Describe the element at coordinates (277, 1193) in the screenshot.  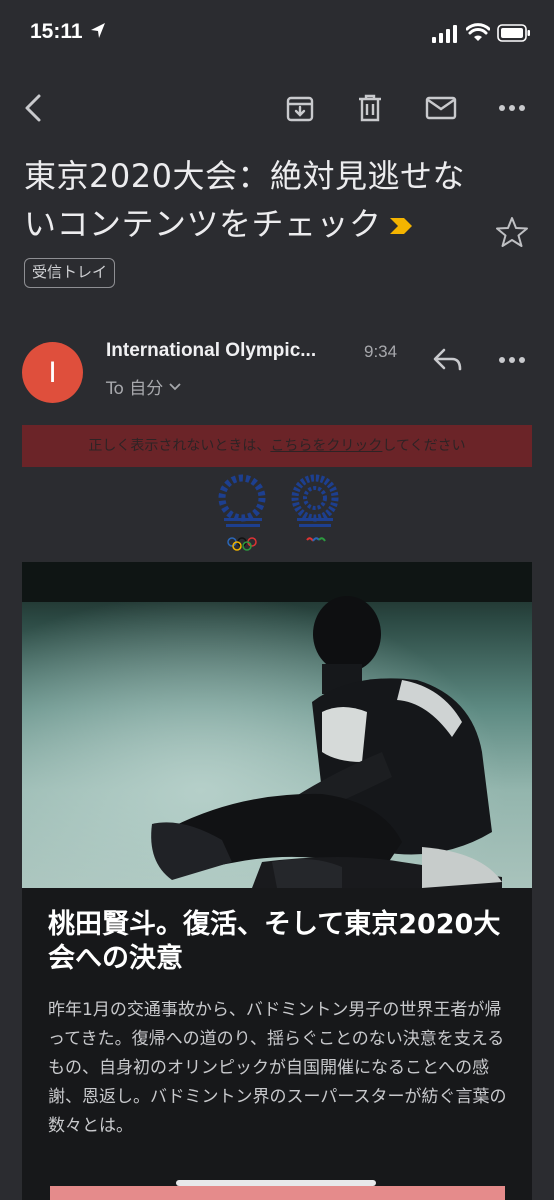
I see `cta-button` at that location.